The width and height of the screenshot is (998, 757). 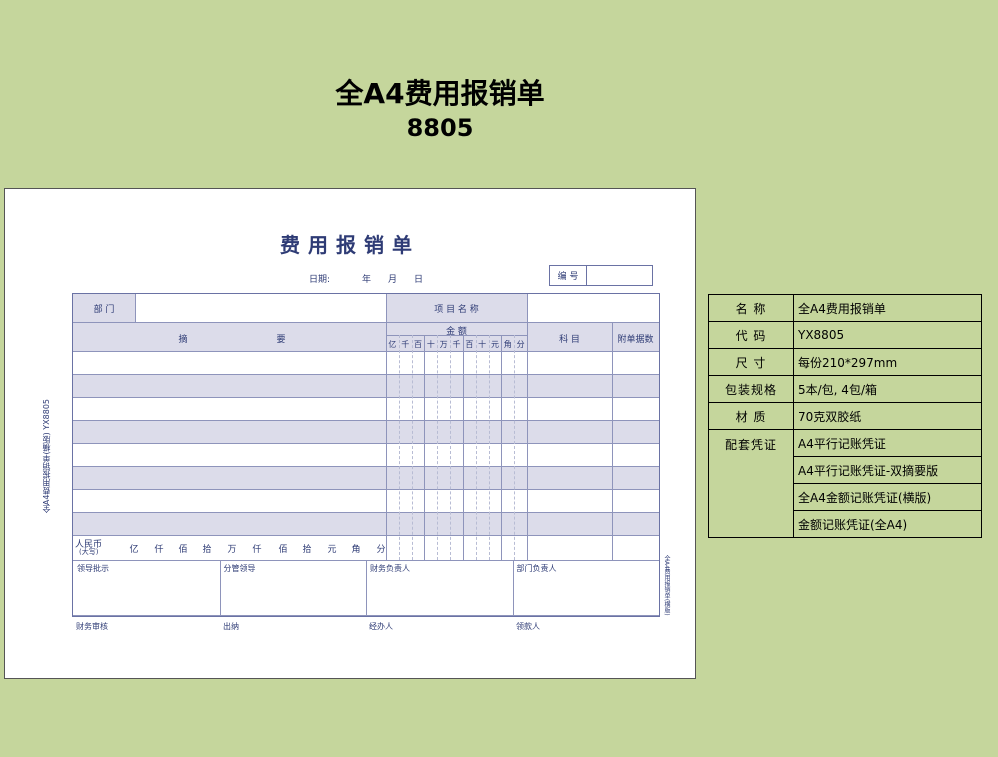 What do you see at coordinates (569, 340) in the screenshot?
I see `subject-label: 科 目` at bounding box center [569, 340].